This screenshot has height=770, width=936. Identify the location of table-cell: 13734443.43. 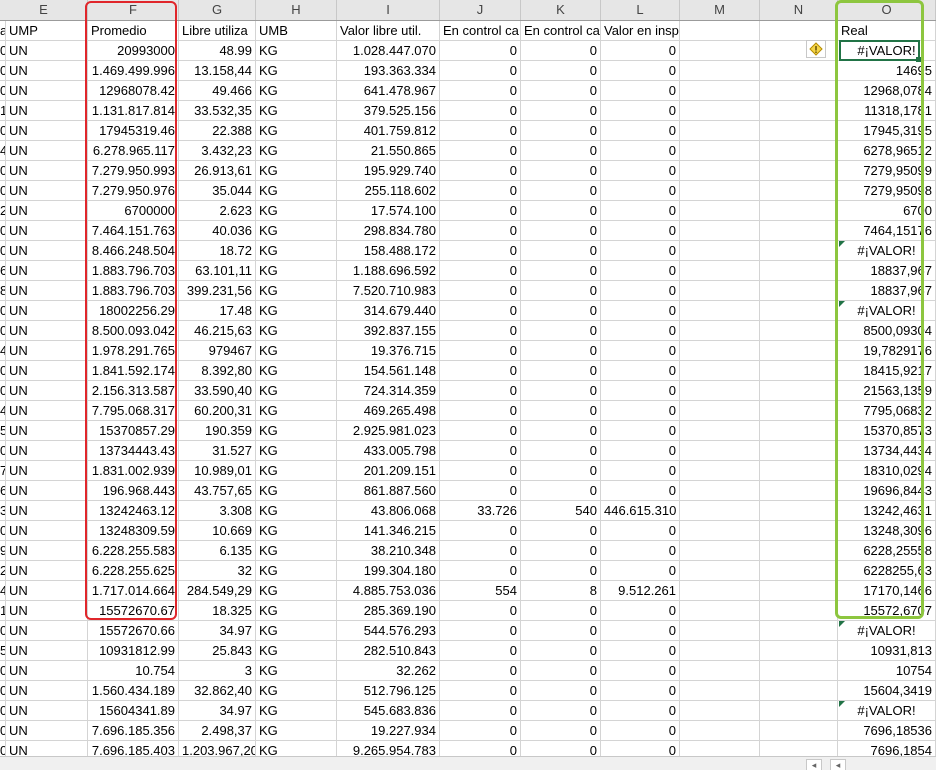
(133, 451).